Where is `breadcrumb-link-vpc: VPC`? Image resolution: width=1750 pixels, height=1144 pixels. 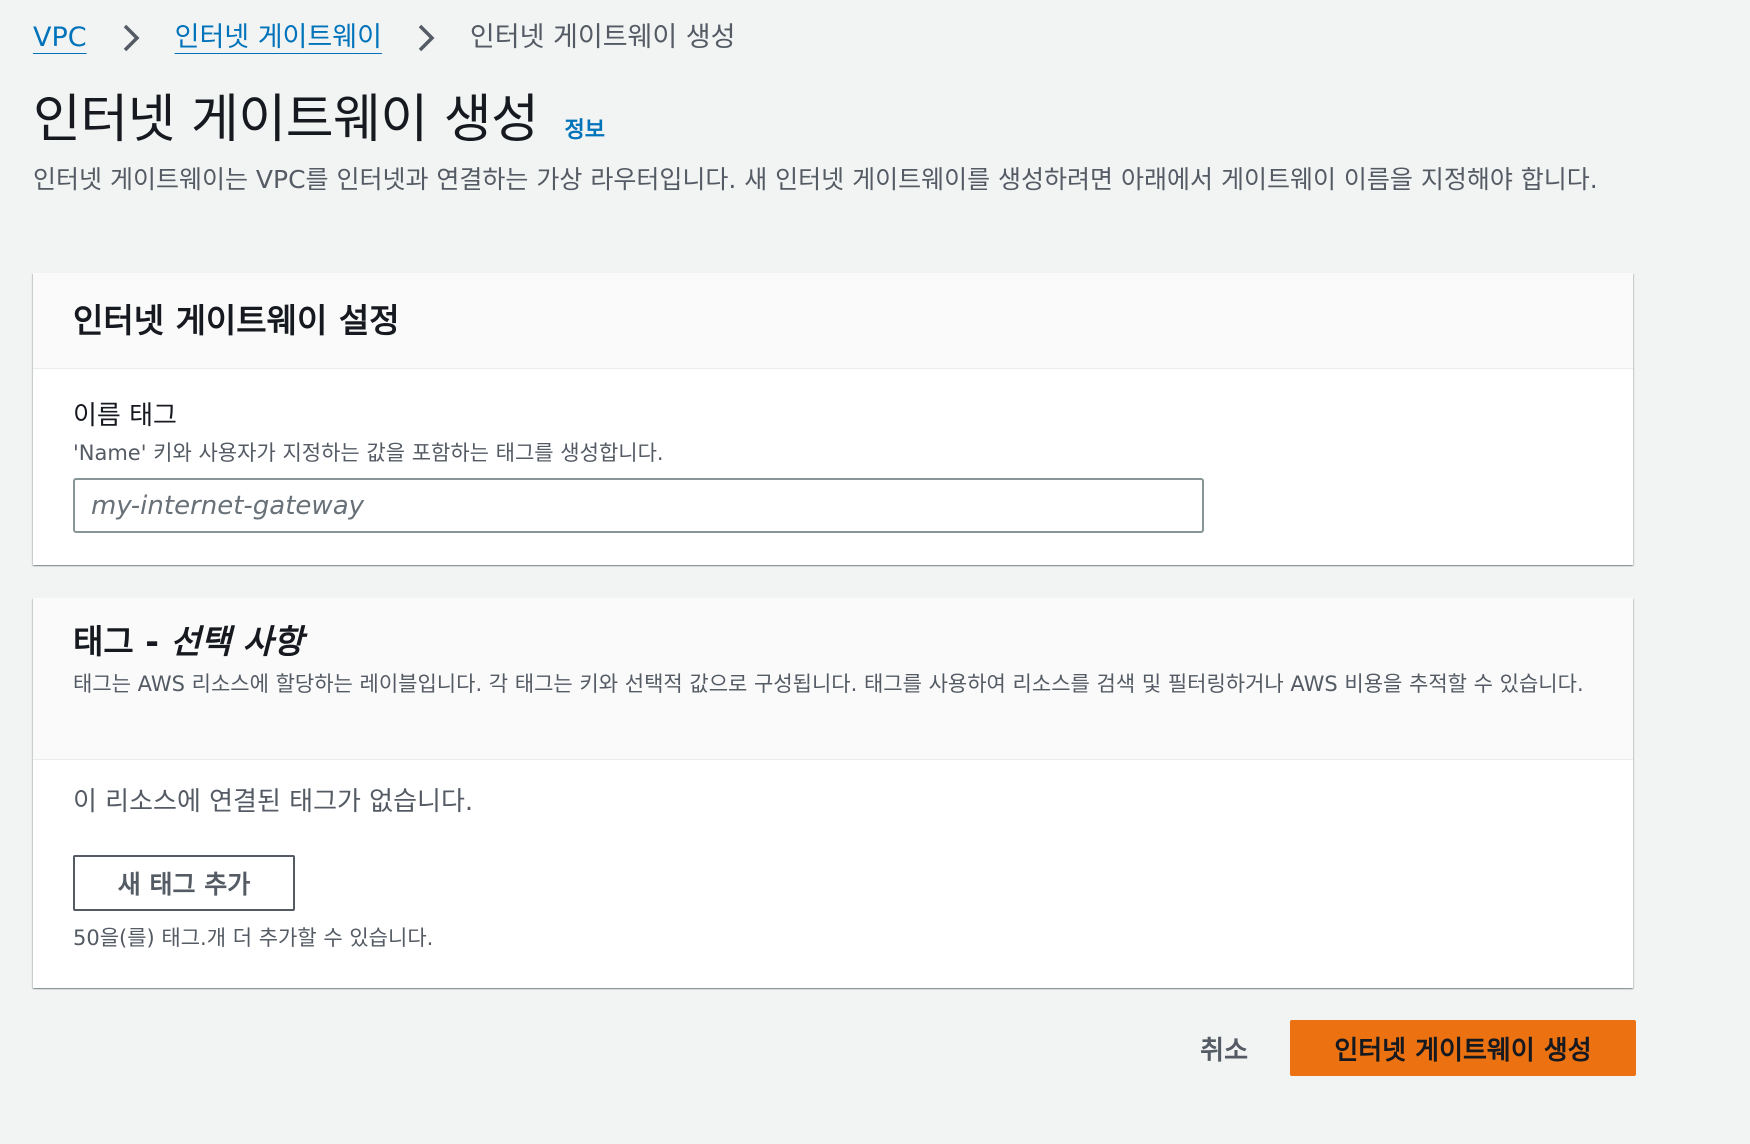
breadcrumb-link-vpc: VPC is located at coordinates (60, 38).